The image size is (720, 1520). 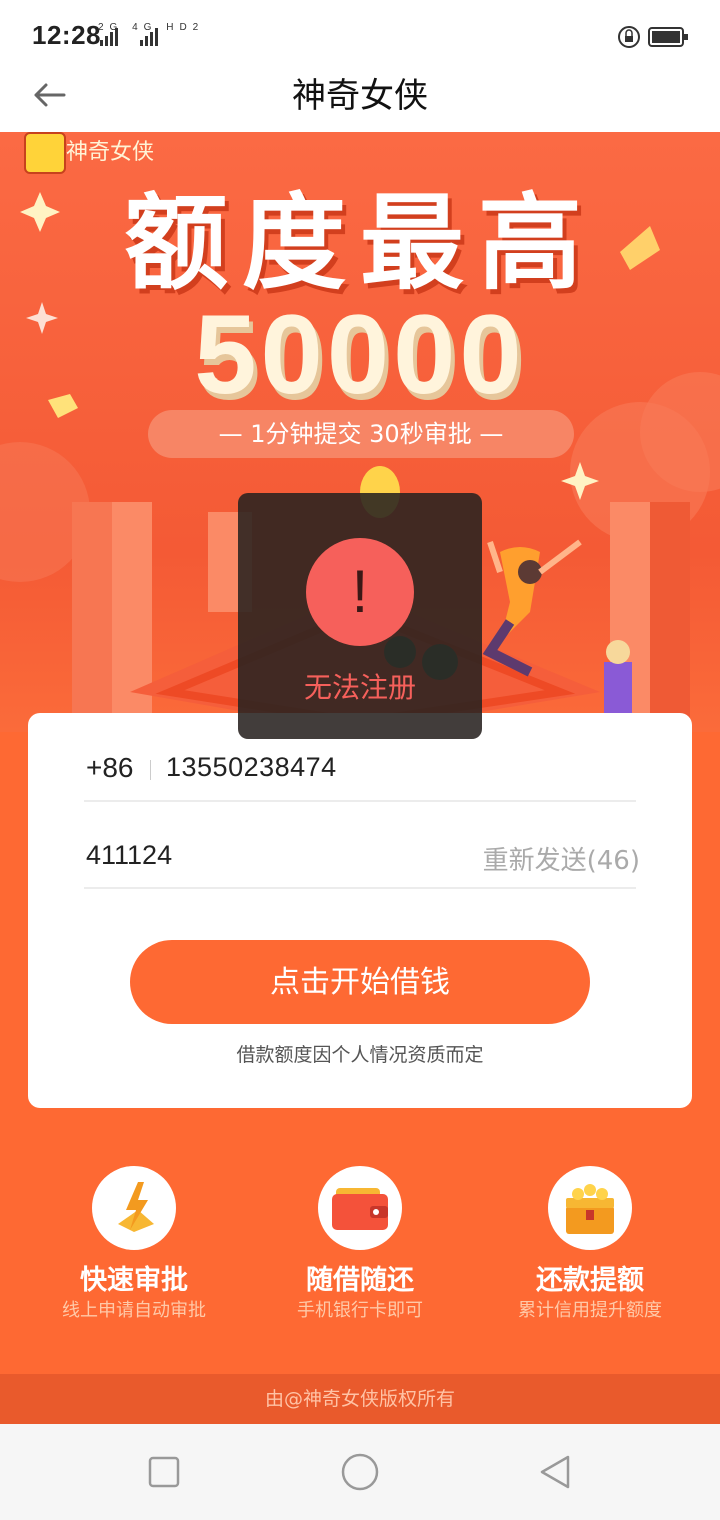 I want to click on verification-code-input: 411124, so click(x=129, y=855).